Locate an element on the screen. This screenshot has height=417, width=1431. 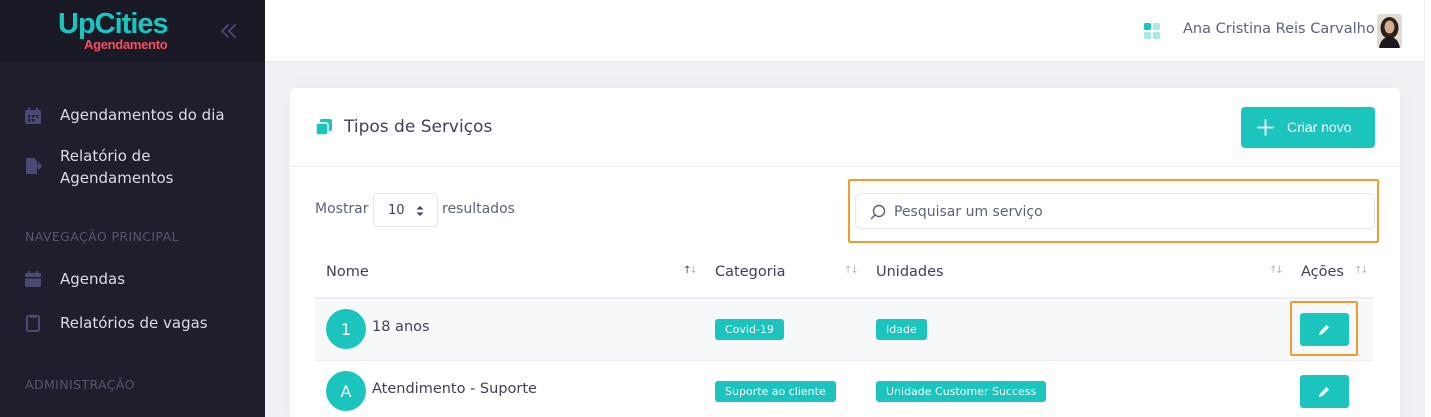
unit-badge: Idade is located at coordinates (901, 329).